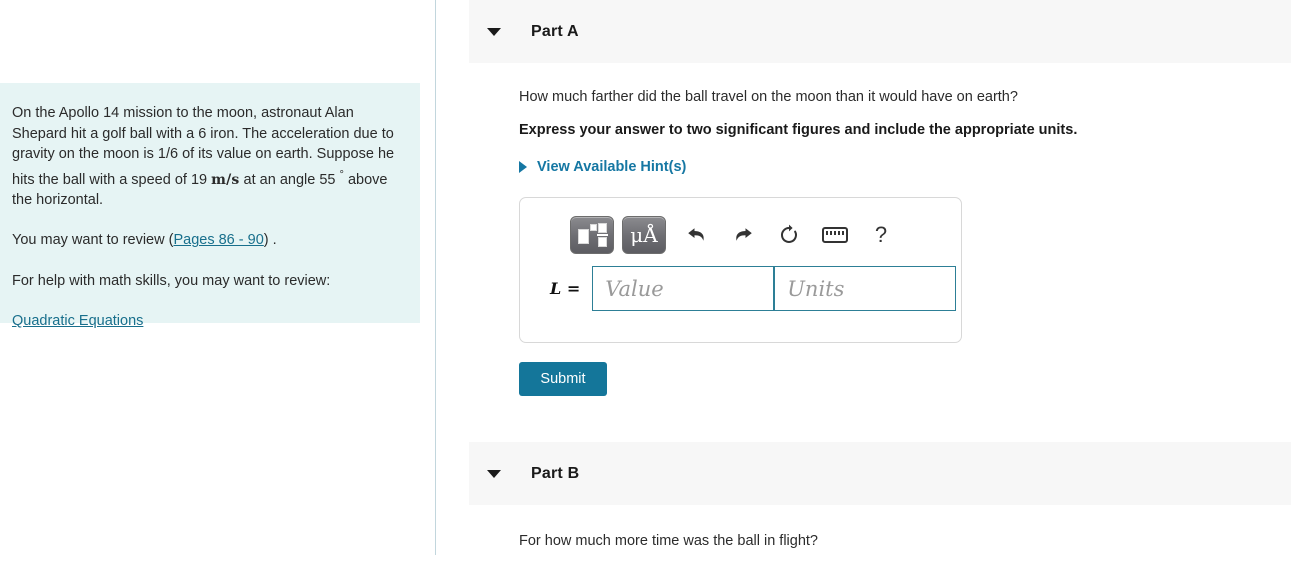 The image size is (1291, 563). What do you see at coordinates (865, 288) in the screenshot?
I see `units-input` at bounding box center [865, 288].